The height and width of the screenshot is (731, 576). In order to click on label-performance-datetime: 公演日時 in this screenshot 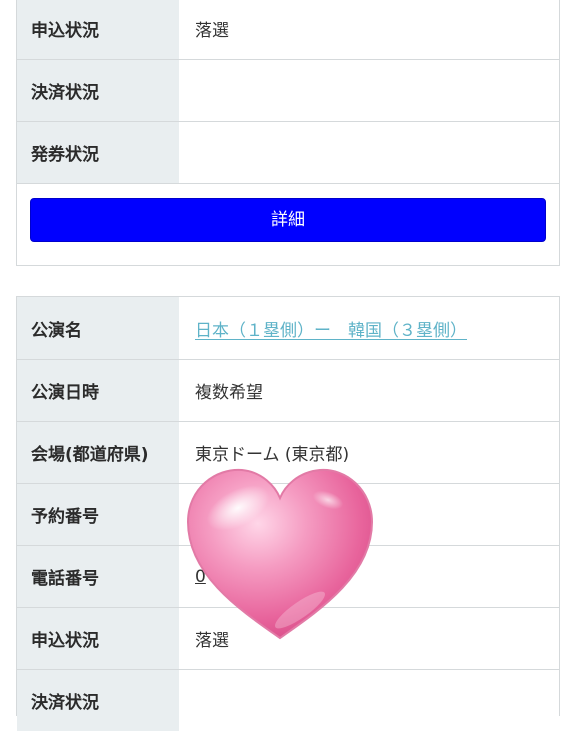, I will do `click(98, 390)`.